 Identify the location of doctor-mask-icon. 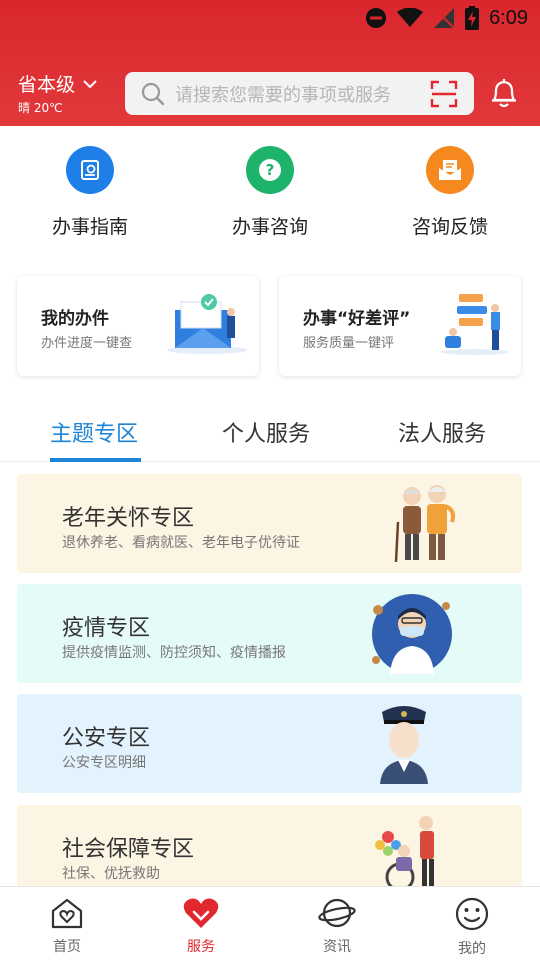
(412, 634).